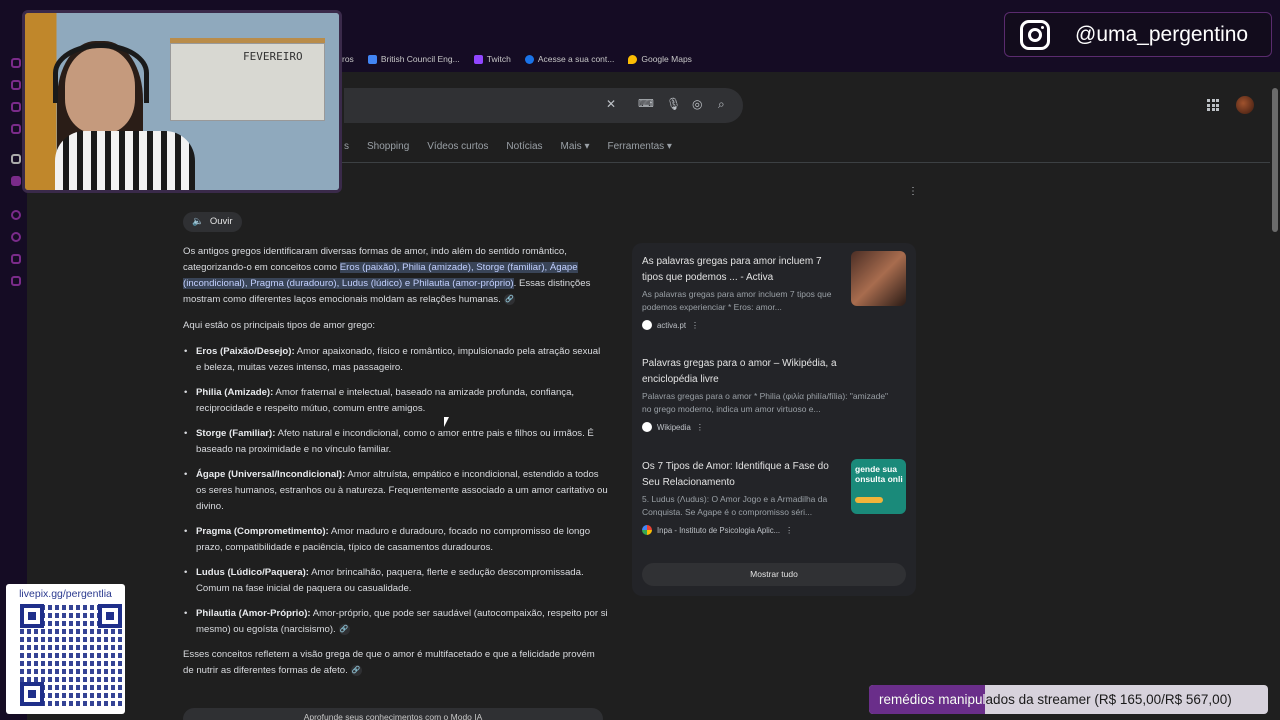 The height and width of the screenshot is (720, 1280). What do you see at coordinates (252, 572) in the screenshot?
I see `type-name: Ludus (Lúdico/Paquera):` at bounding box center [252, 572].